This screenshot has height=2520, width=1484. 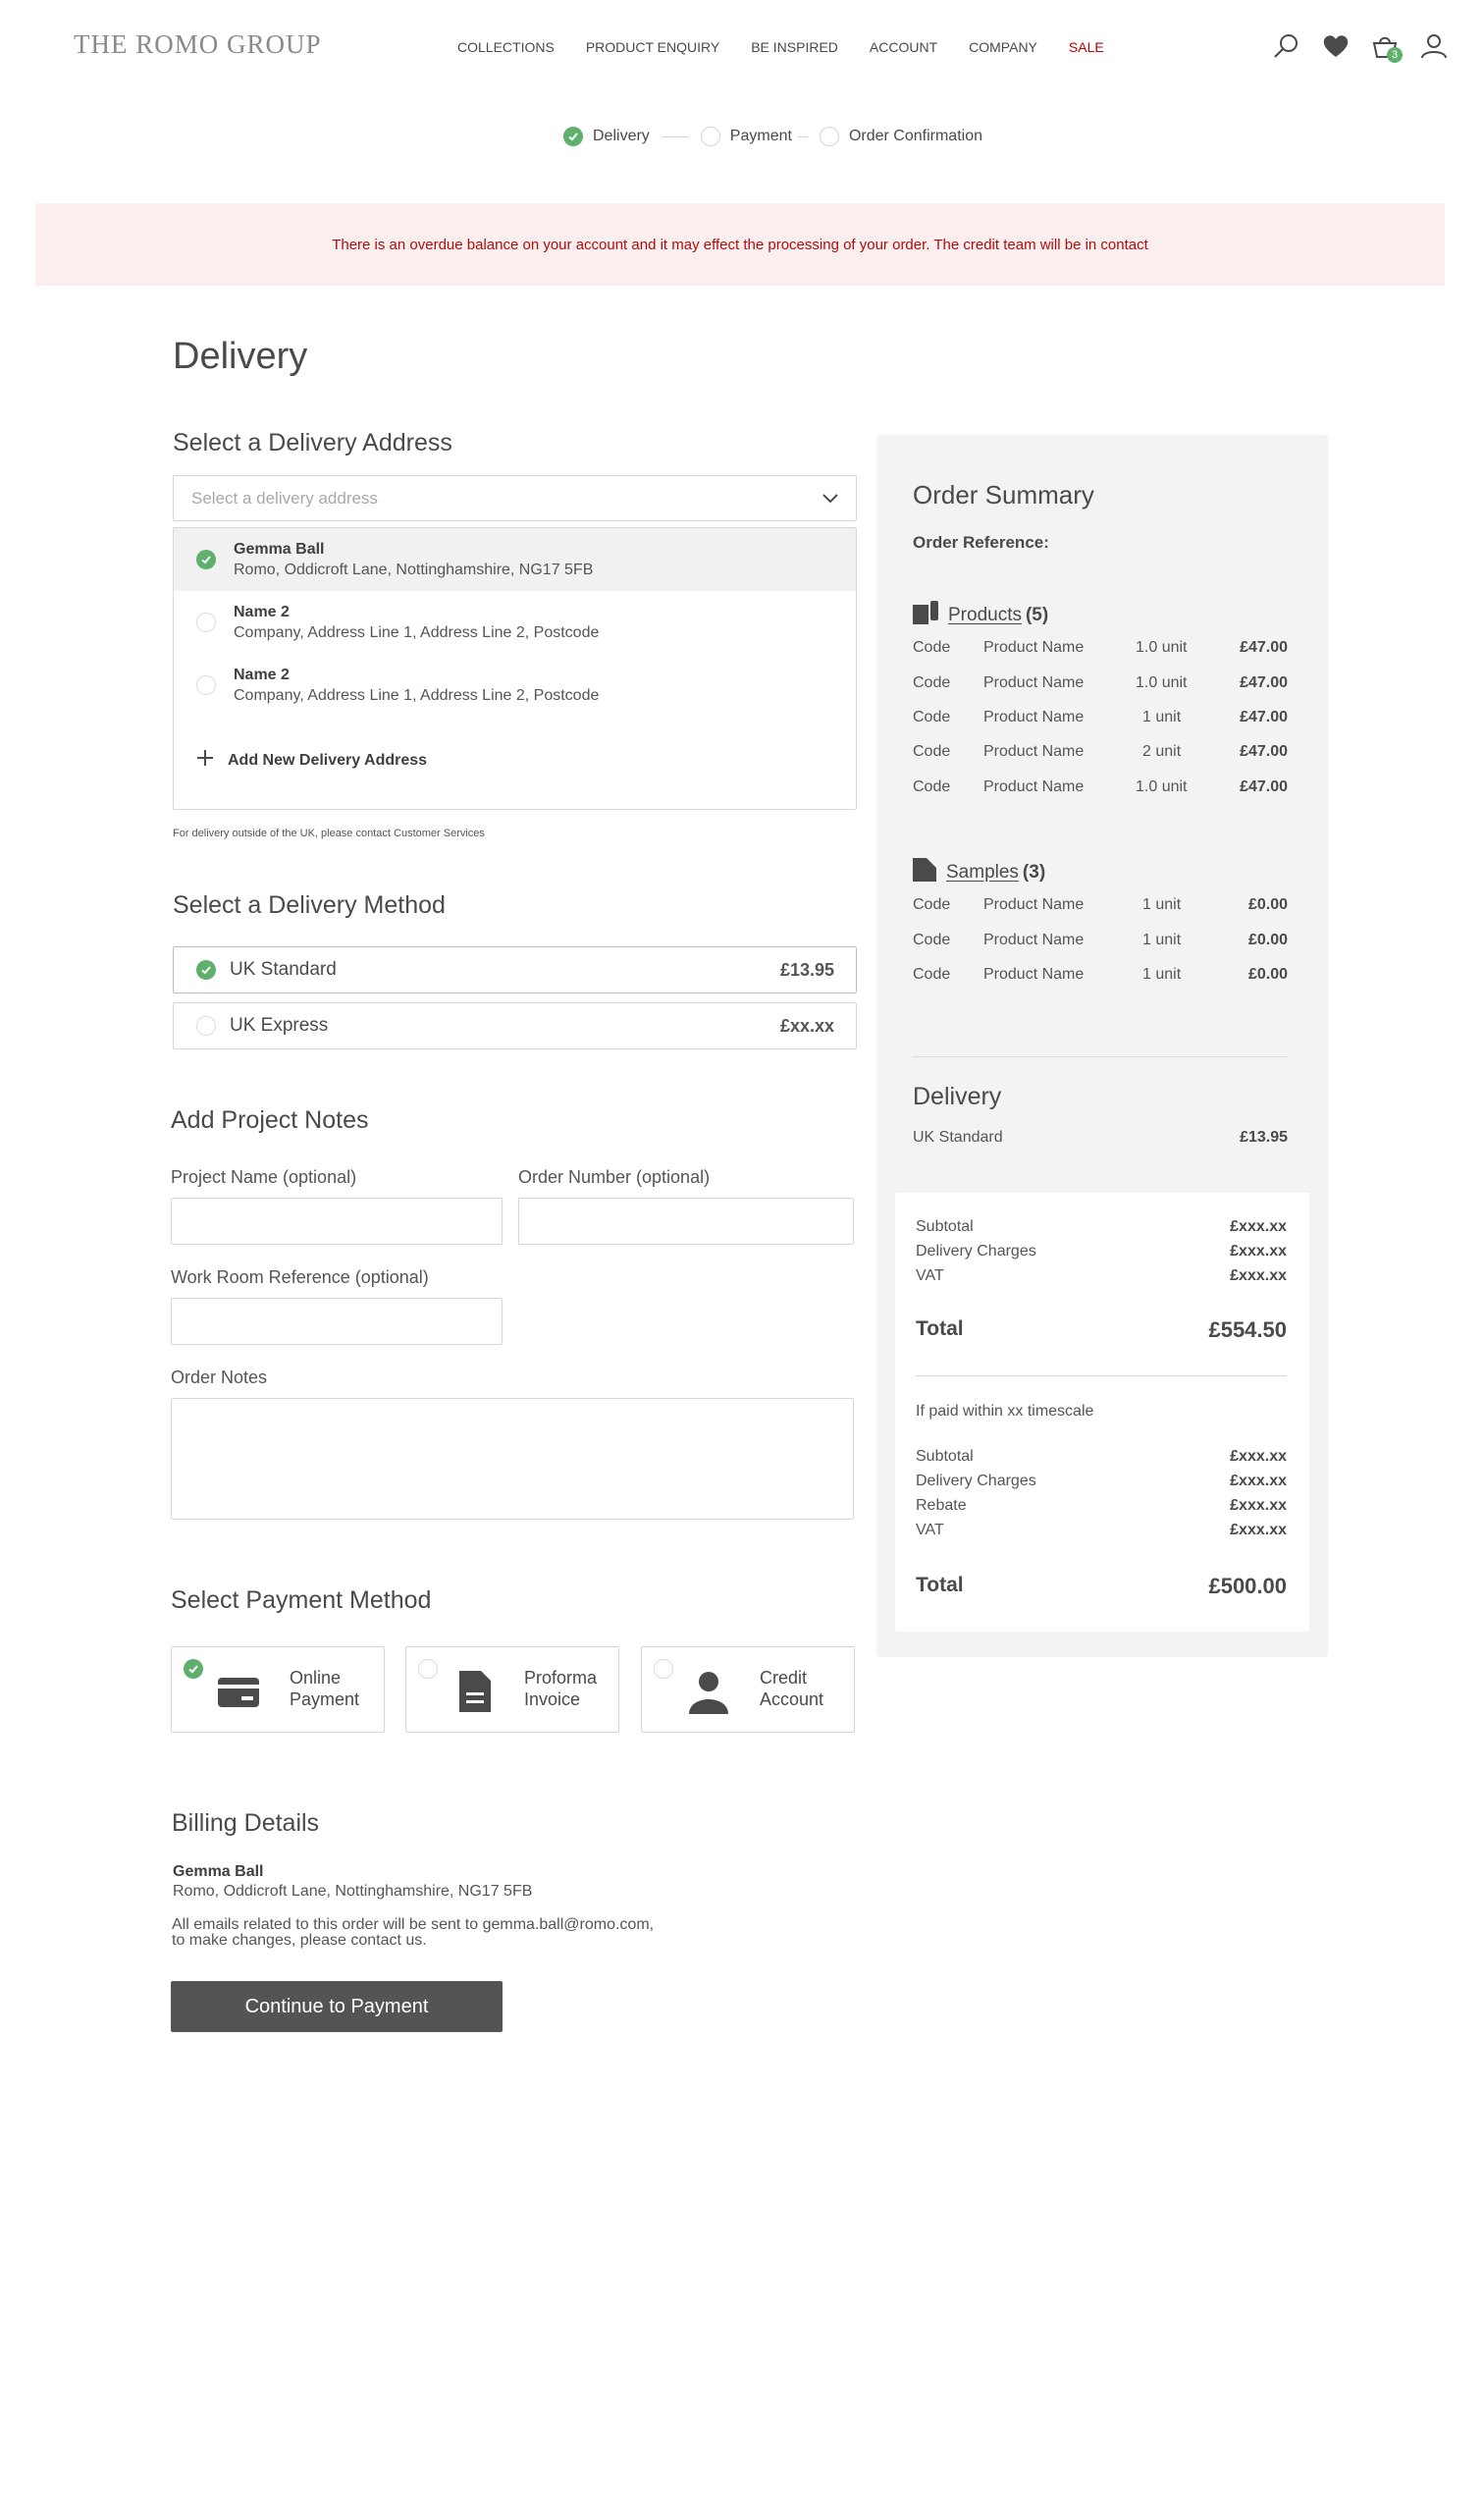 I want to click on step-order-confirmation: Order Confirmation, so click(x=900, y=136).